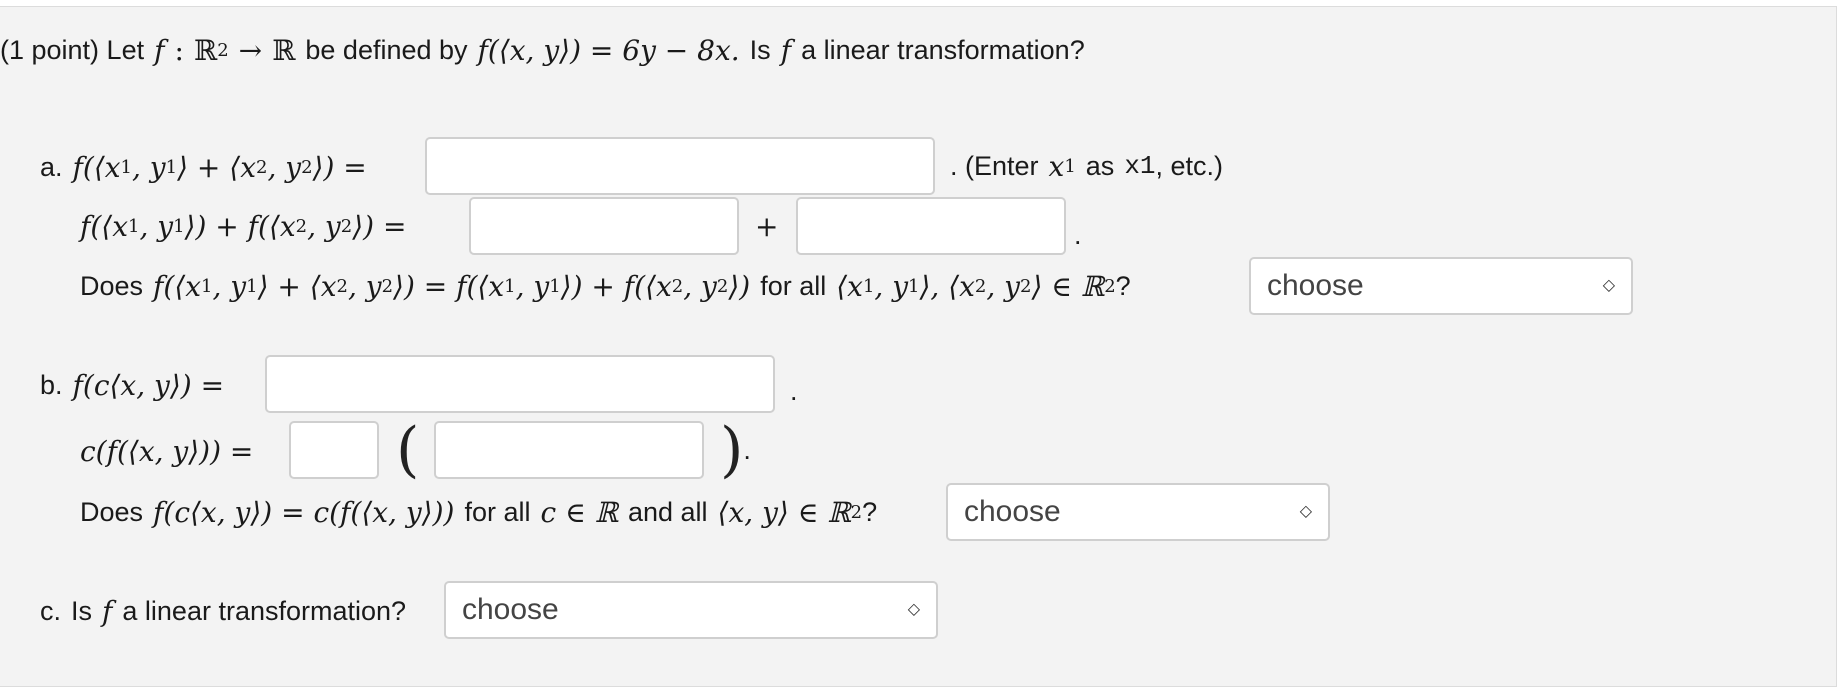 This screenshot has width=1838, height=700. I want to click on part-b-line2: c(f(⟨x, y⟩)) =, so click(167, 451).